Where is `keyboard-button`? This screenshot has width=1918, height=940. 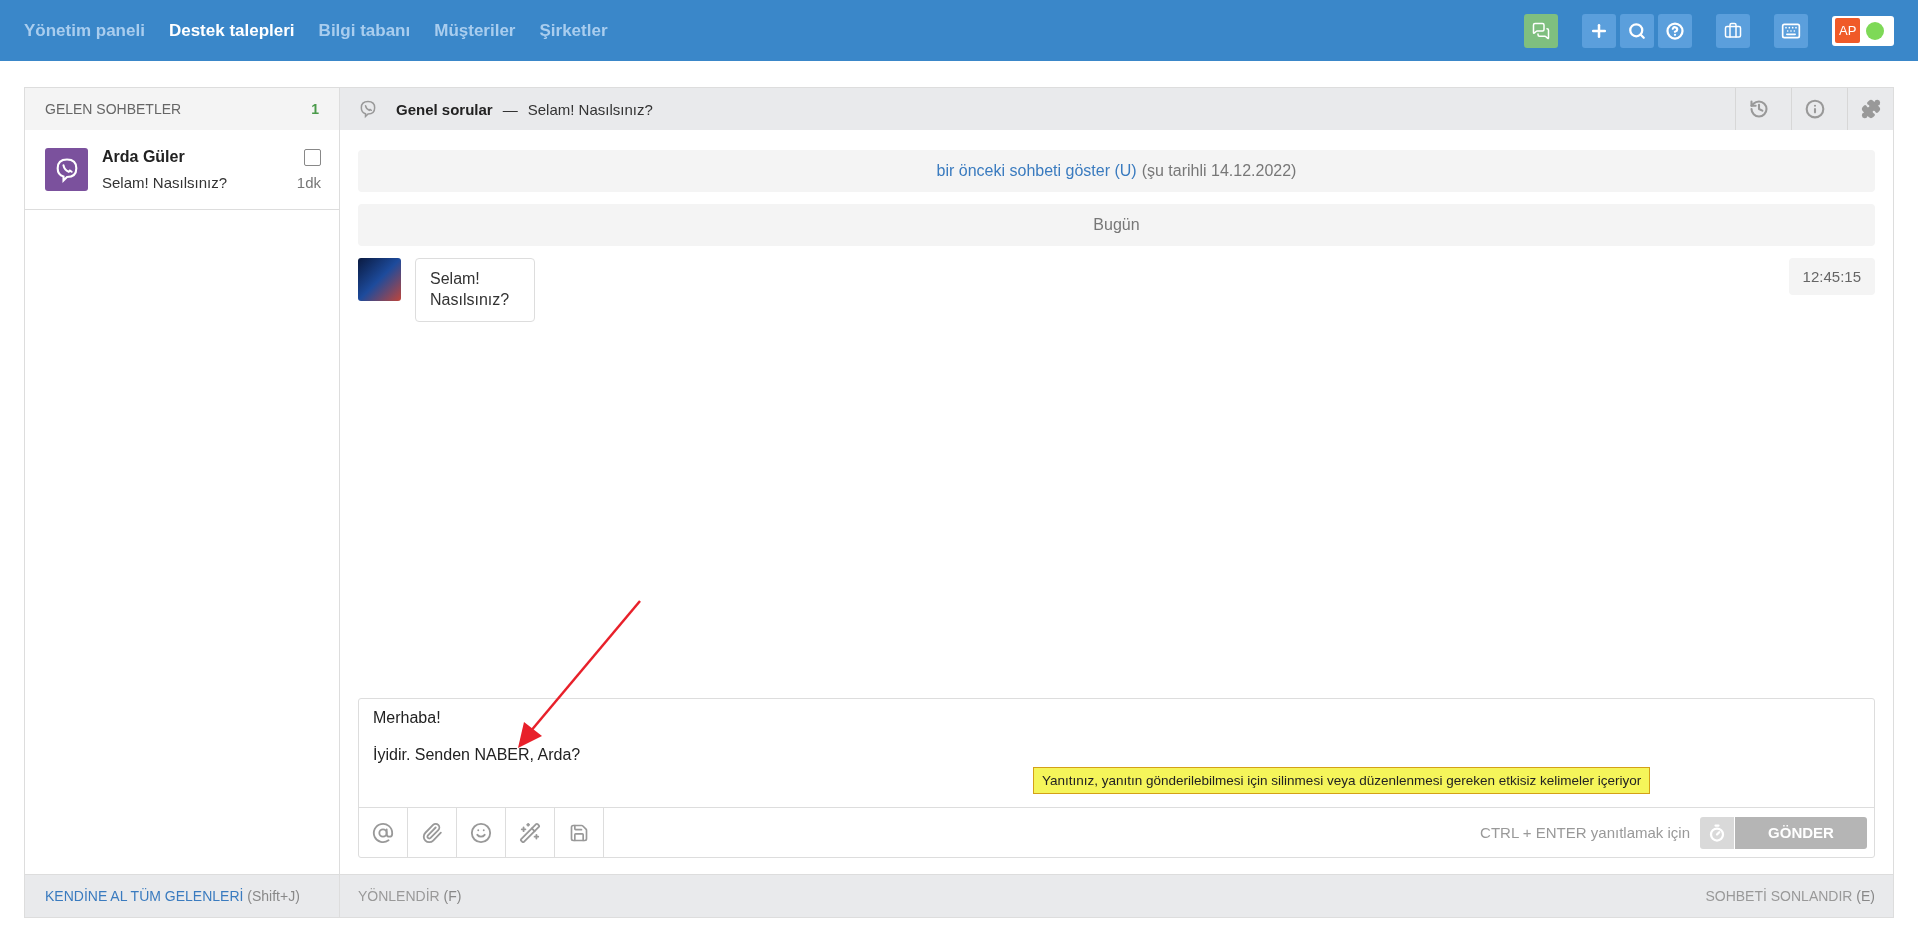
keyboard-button is located at coordinates (1791, 30).